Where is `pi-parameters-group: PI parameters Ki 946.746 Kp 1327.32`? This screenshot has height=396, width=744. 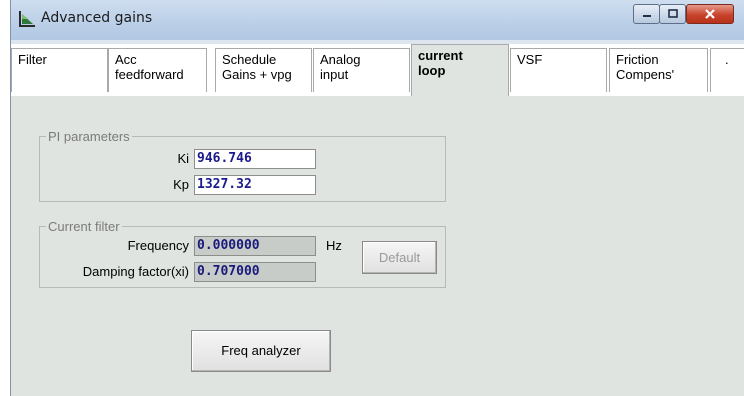
pi-parameters-group: PI parameters Ki 946.746 Kp 1327.32 is located at coordinates (242, 165).